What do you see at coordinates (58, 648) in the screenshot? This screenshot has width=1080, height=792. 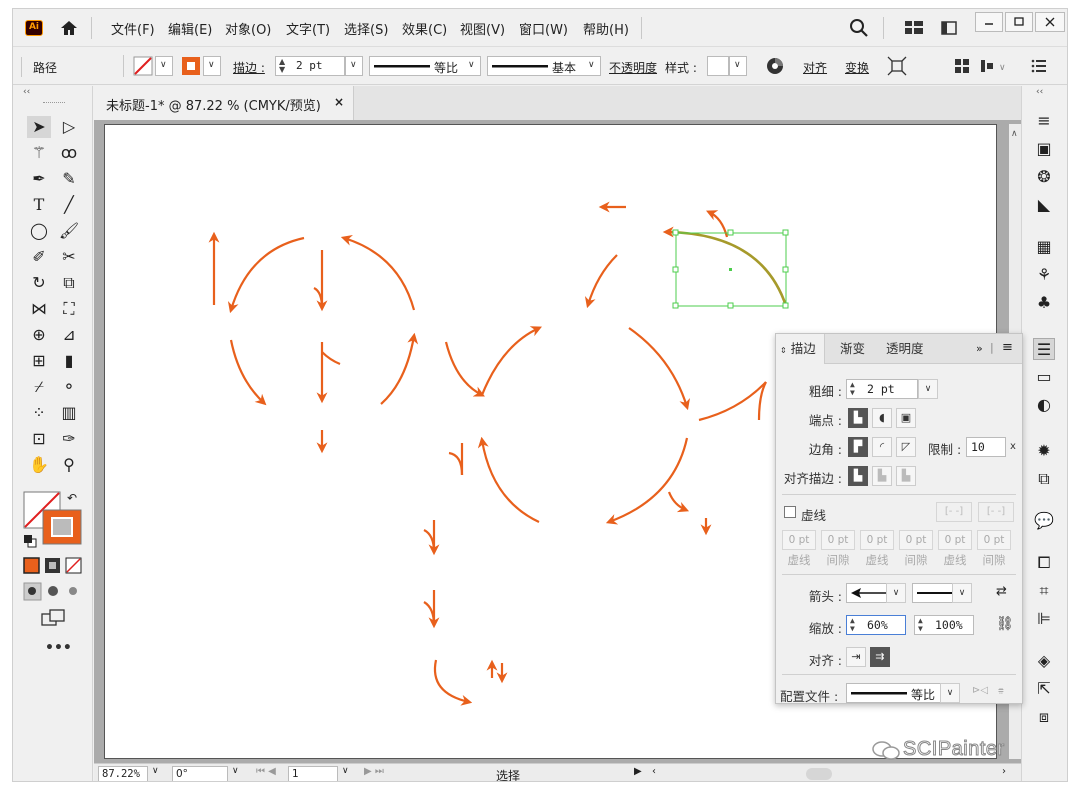 I see `more-tools-icon: •••` at bounding box center [58, 648].